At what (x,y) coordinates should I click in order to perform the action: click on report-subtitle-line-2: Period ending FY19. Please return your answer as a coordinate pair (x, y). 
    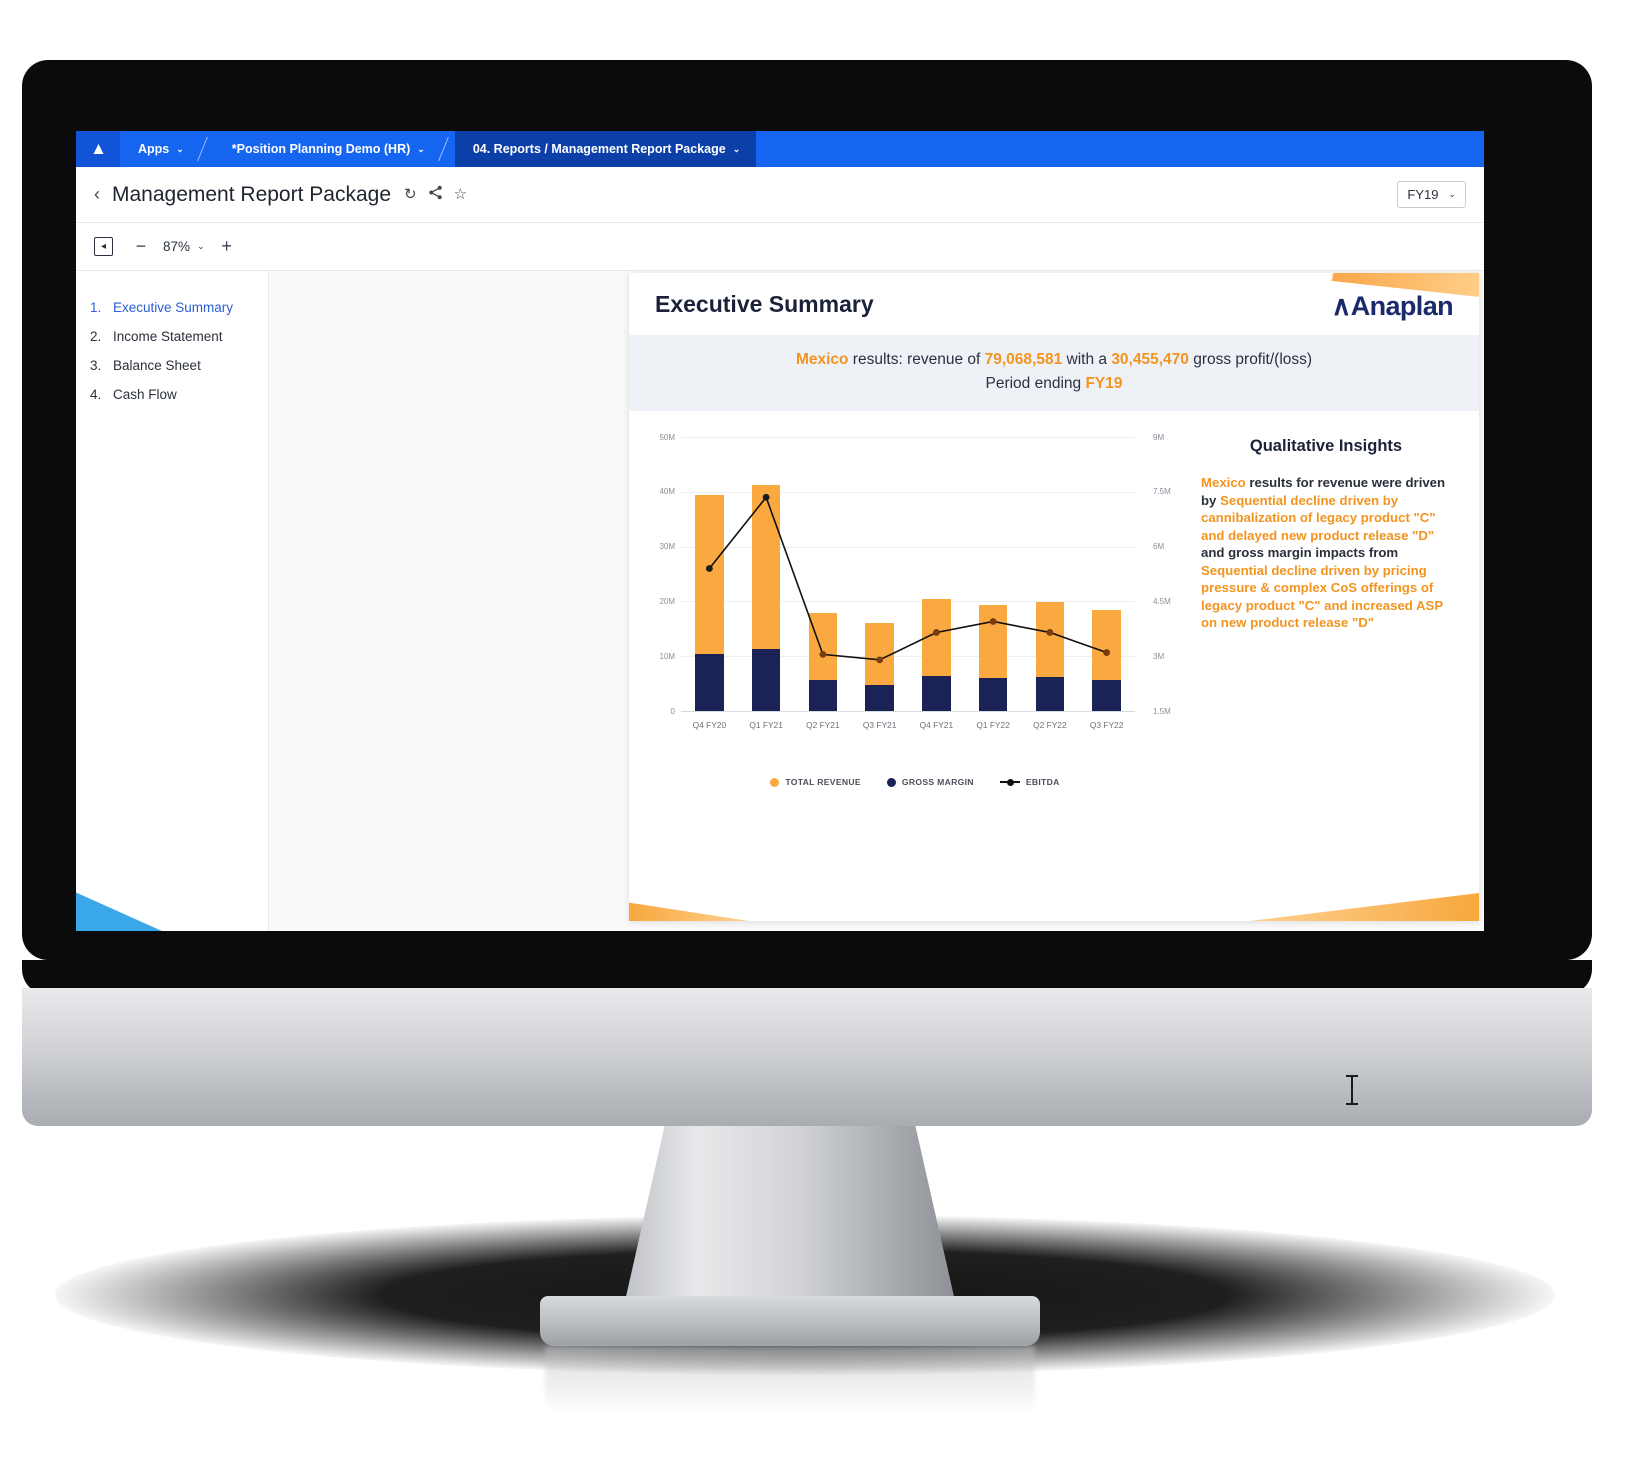
    Looking at the image, I should click on (1054, 384).